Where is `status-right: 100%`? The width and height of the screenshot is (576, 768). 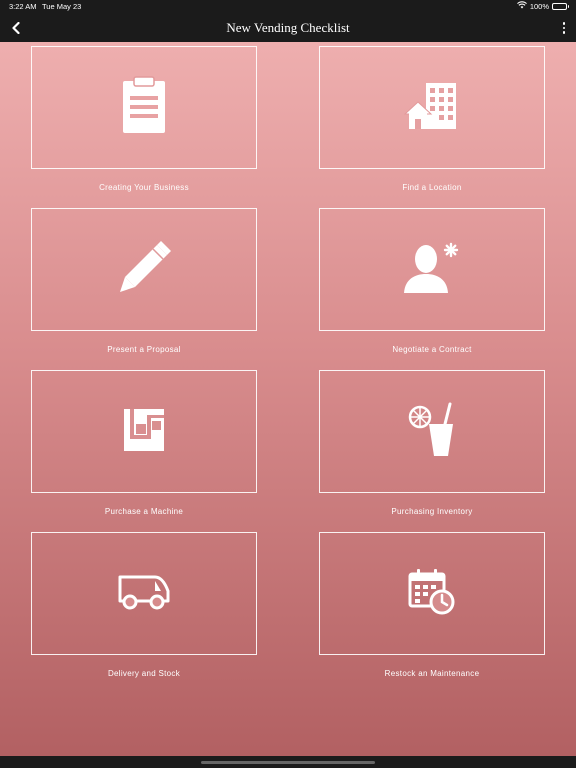
status-right: 100% is located at coordinates (542, 6).